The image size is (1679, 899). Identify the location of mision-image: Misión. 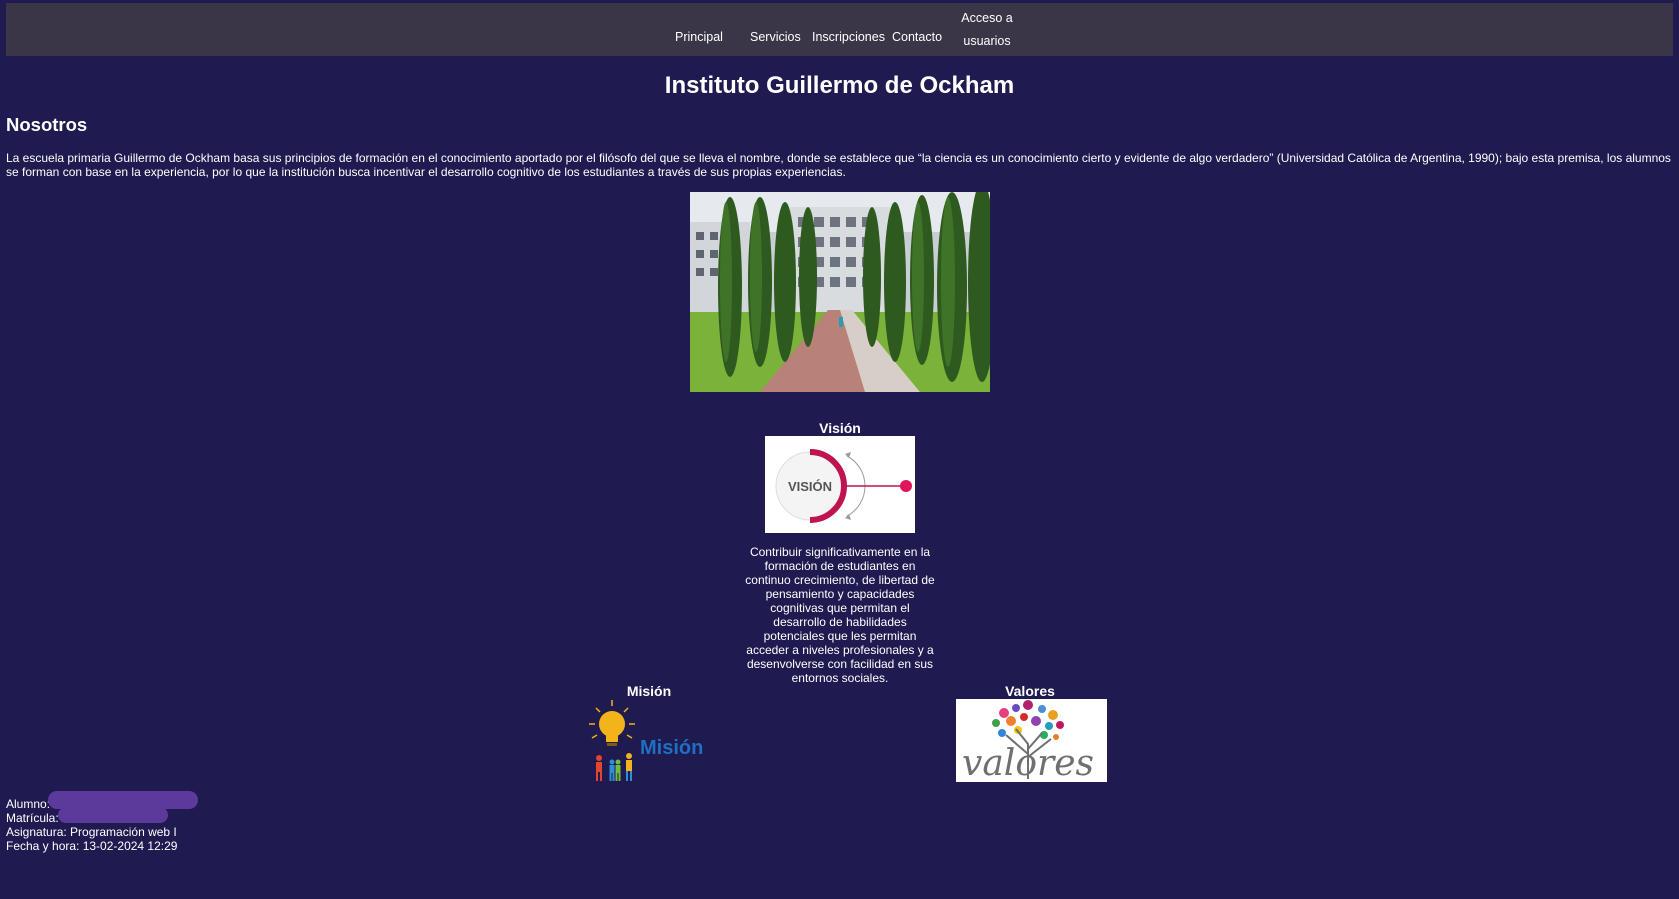
(647, 740).